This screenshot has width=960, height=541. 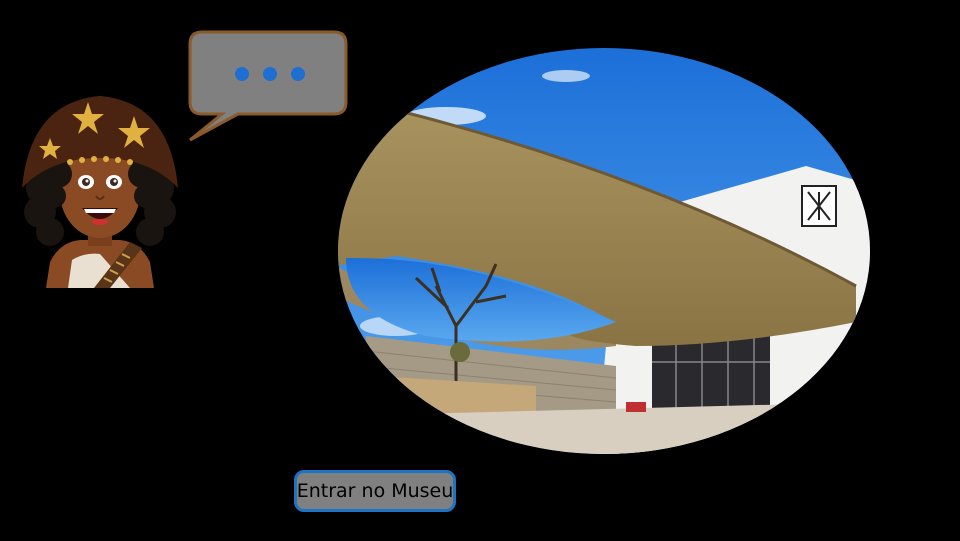 What do you see at coordinates (375, 491) in the screenshot?
I see `enter-museum-button: Entrar no Museu` at bounding box center [375, 491].